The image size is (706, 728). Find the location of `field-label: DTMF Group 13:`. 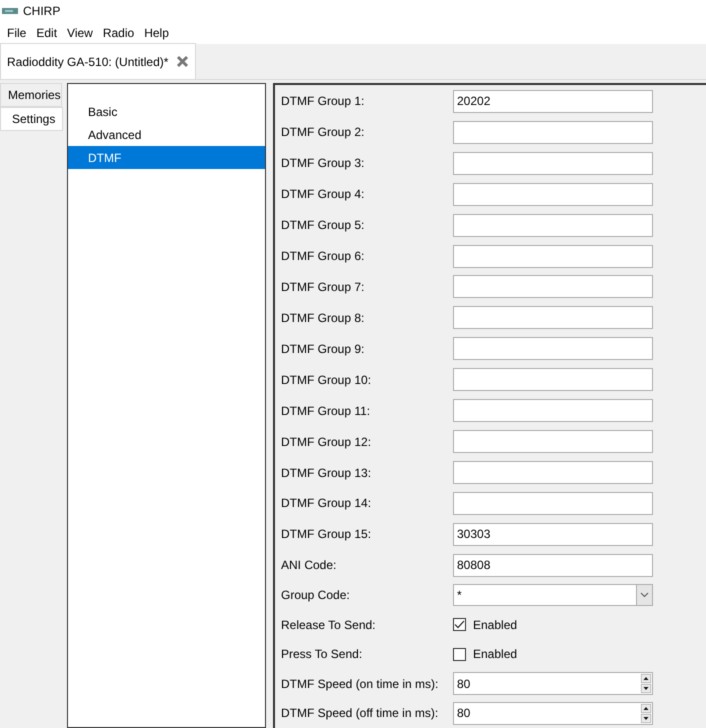

field-label: DTMF Group 13: is located at coordinates (326, 473).